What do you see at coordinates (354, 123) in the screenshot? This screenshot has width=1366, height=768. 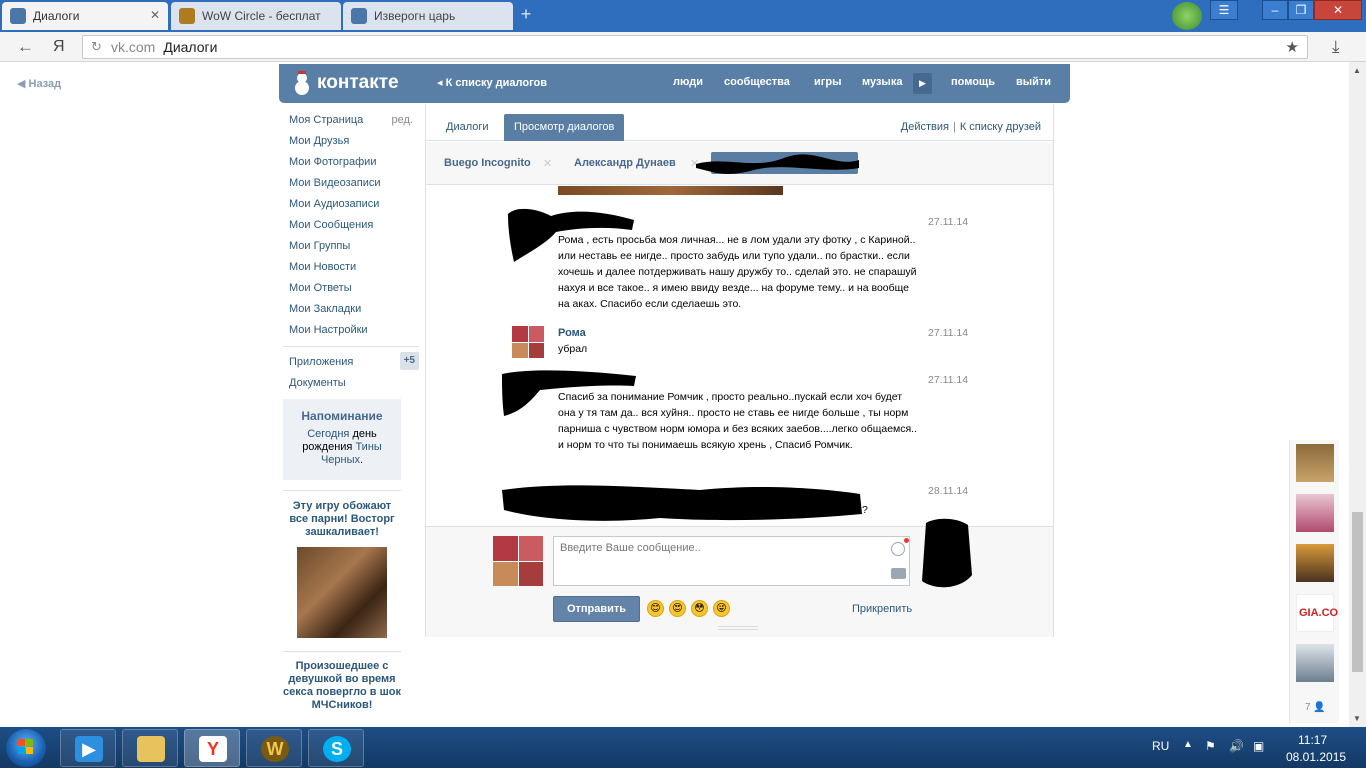 I see `menu-my-page: Моя Страница ред.` at bounding box center [354, 123].